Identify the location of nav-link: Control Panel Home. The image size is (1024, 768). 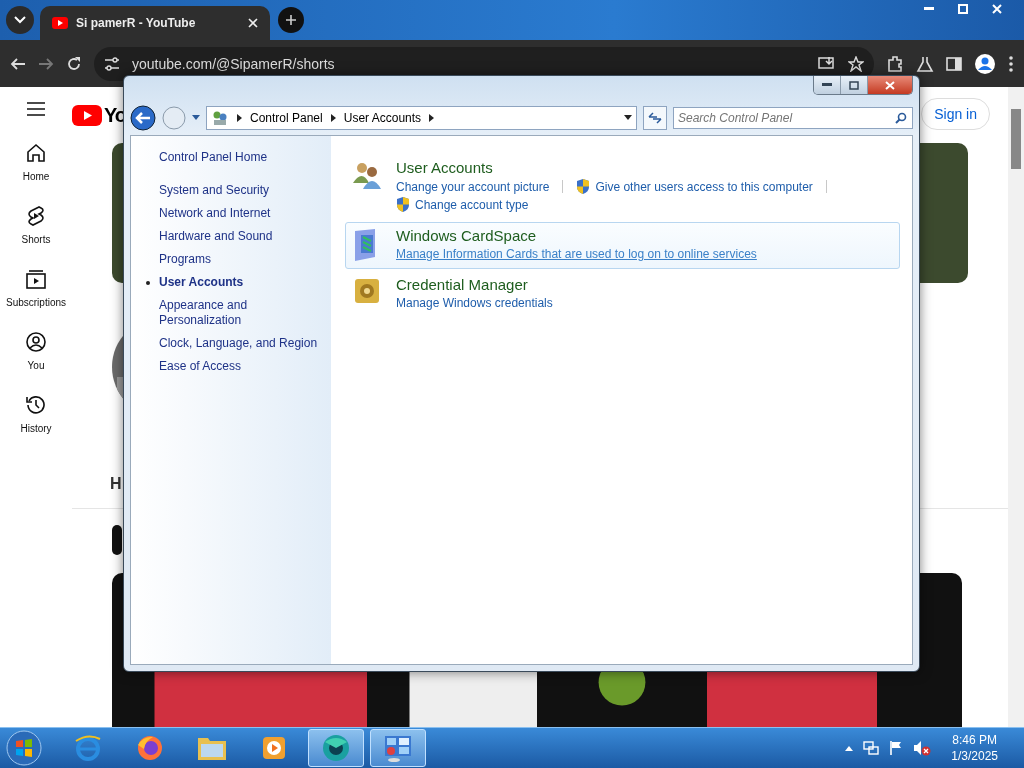
(231, 157).